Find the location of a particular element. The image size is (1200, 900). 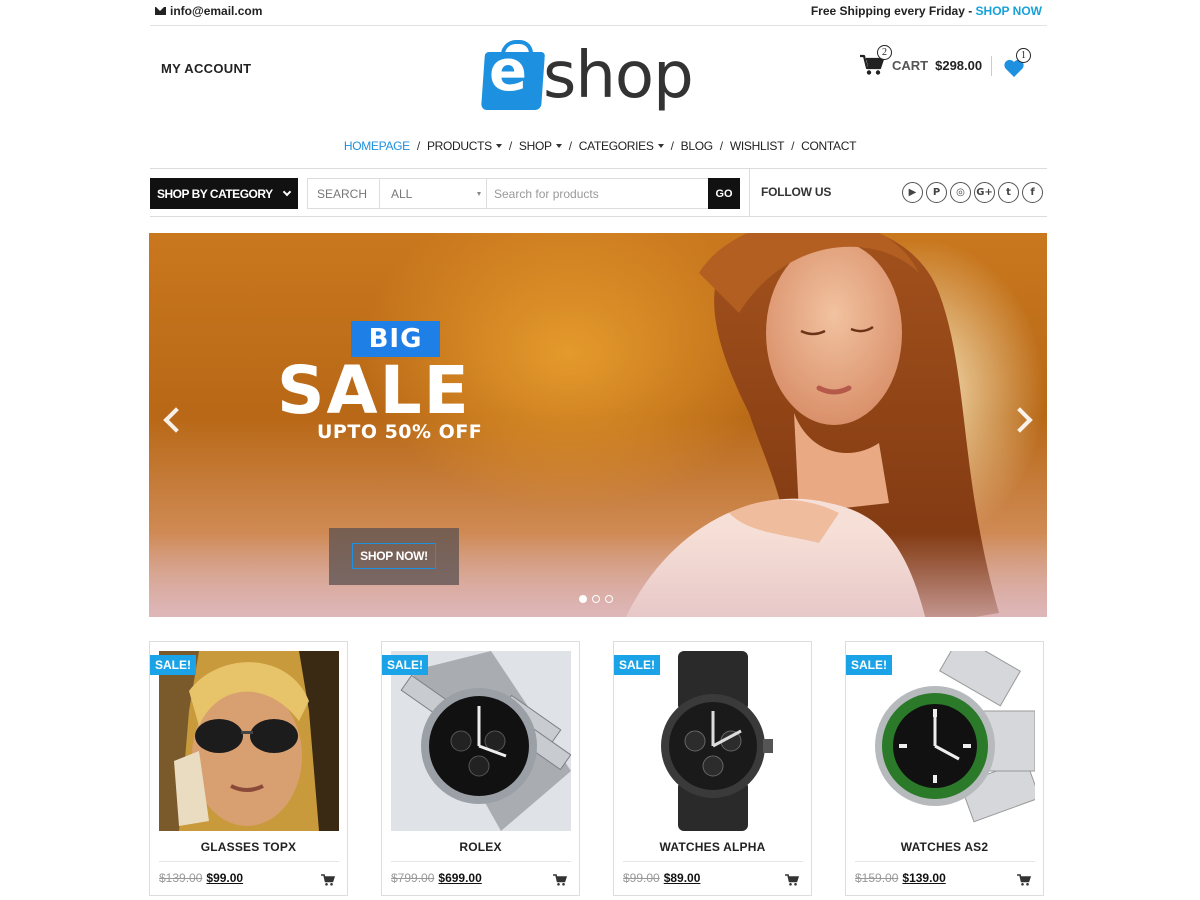

search-bar: SEARCH ALL is located at coordinates (523, 193).